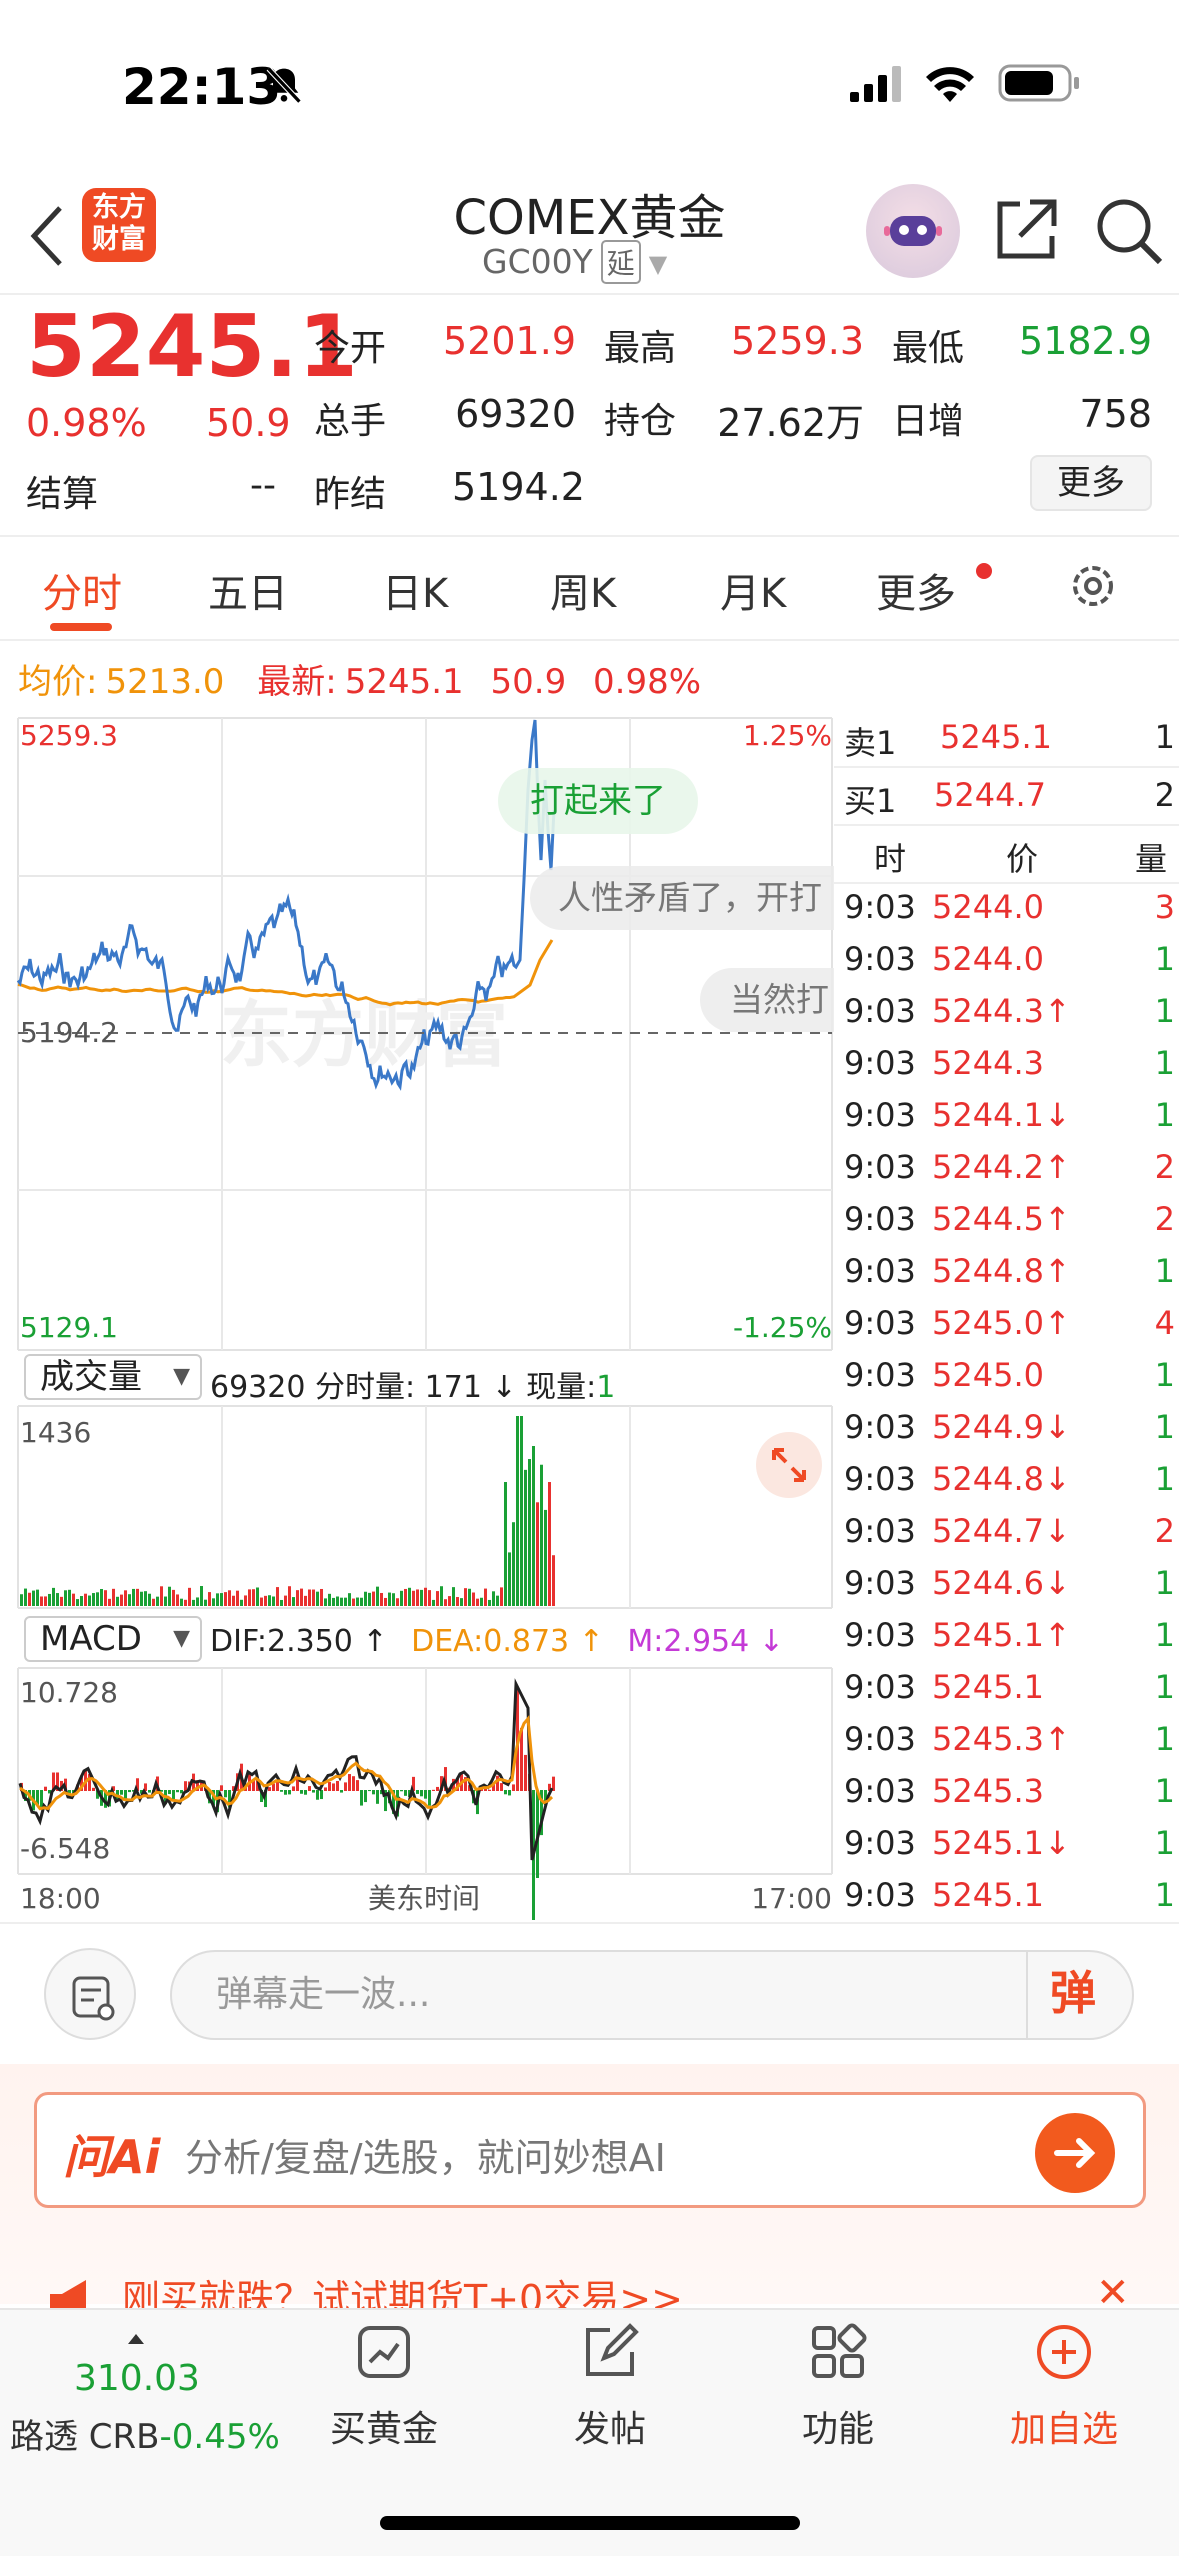 This screenshot has height=2556, width=1179. Describe the element at coordinates (583, 590) in the screenshot. I see `tab-weekly-k: 周K` at that location.